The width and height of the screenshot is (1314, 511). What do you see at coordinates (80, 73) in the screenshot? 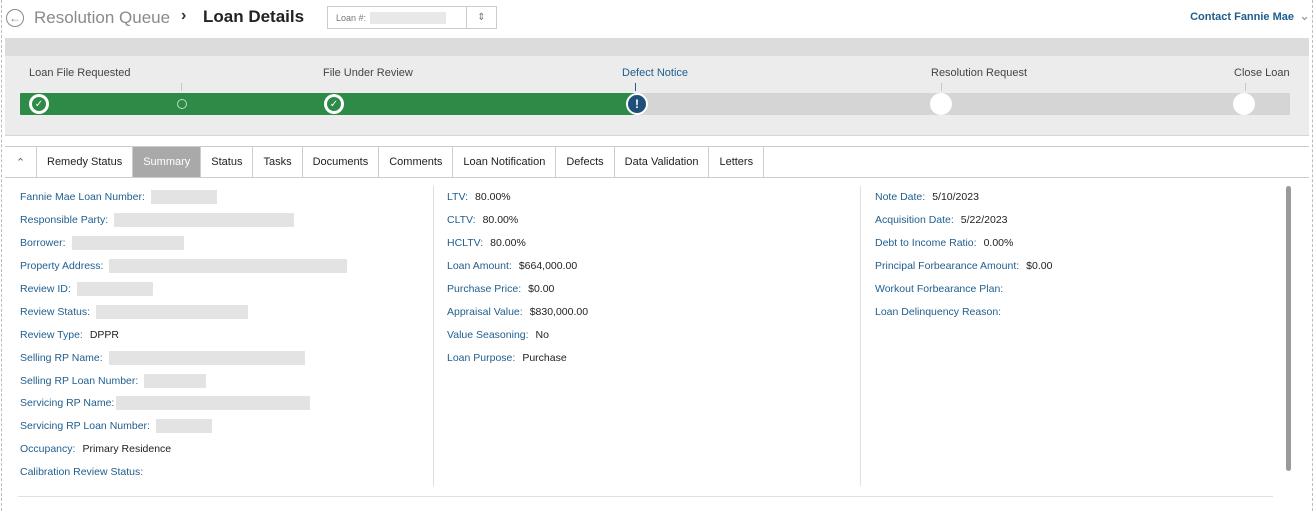
I see `stage-label-loan-file-requested: Loan File Requested` at bounding box center [80, 73].